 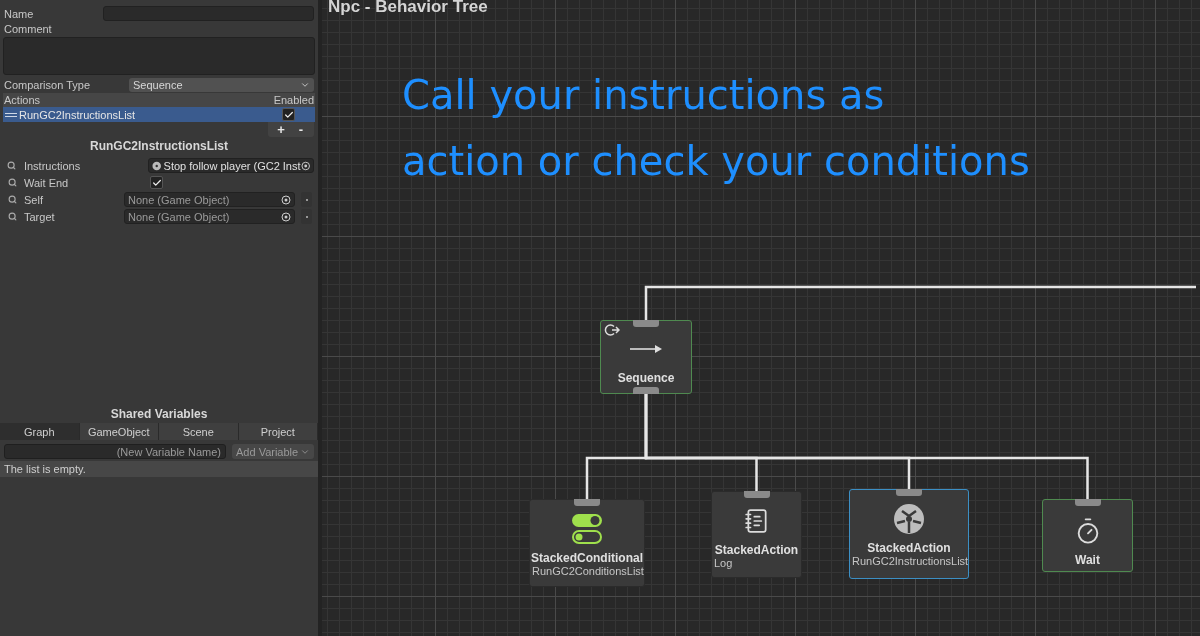 I want to click on graph-title: Npc - Behavior Tree, so click(x=408, y=8).